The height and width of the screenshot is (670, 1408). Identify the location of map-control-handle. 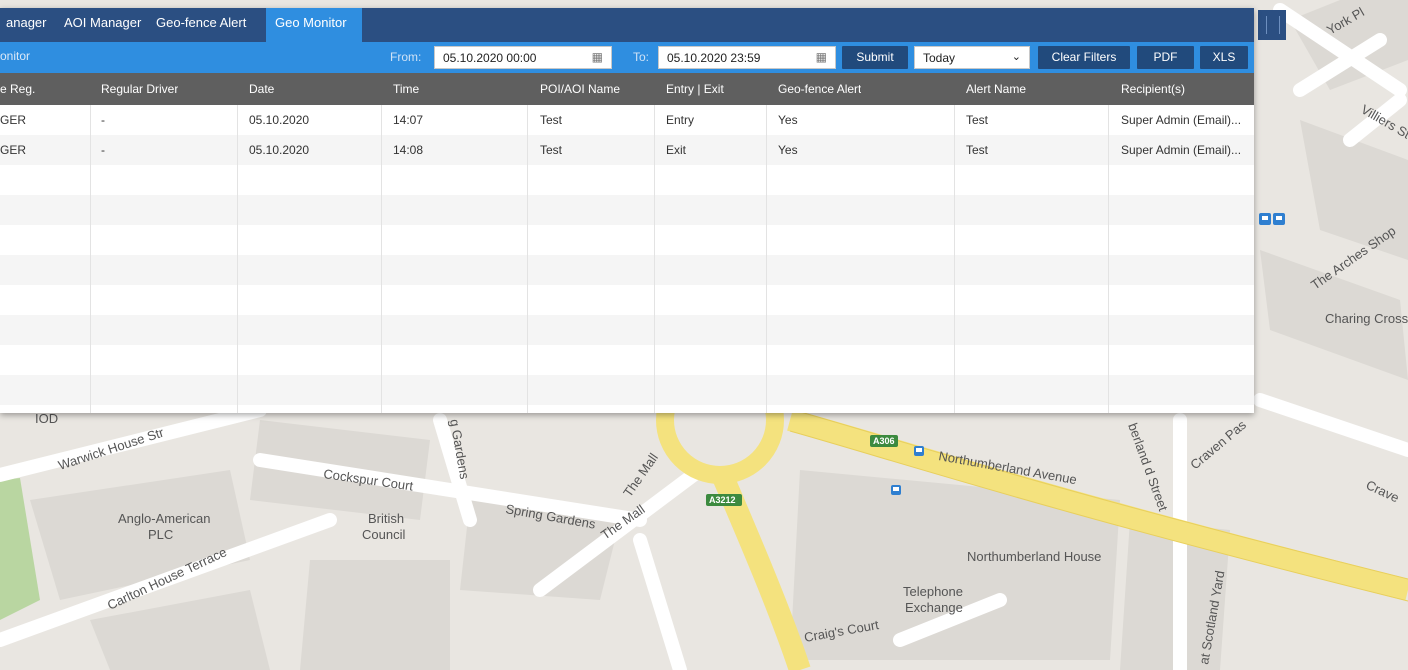
(1272, 25).